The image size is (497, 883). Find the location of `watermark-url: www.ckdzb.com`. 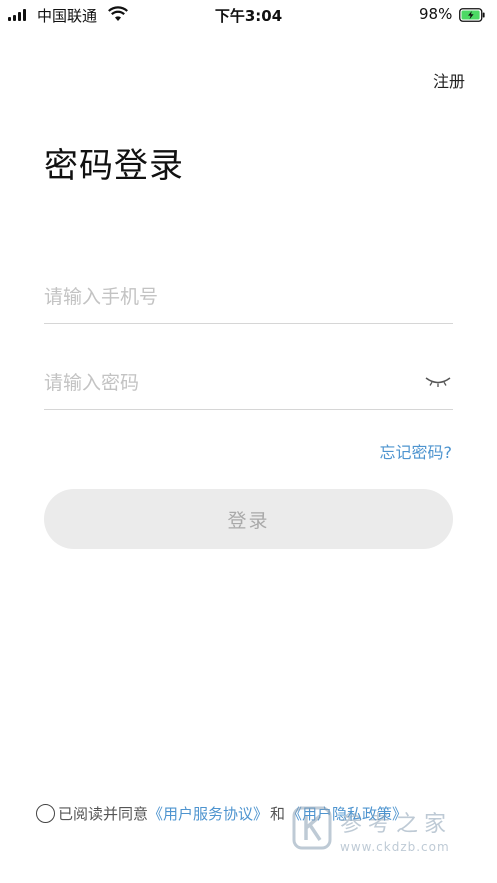

watermark-url: www.ckdzb.com is located at coordinates (395, 847).